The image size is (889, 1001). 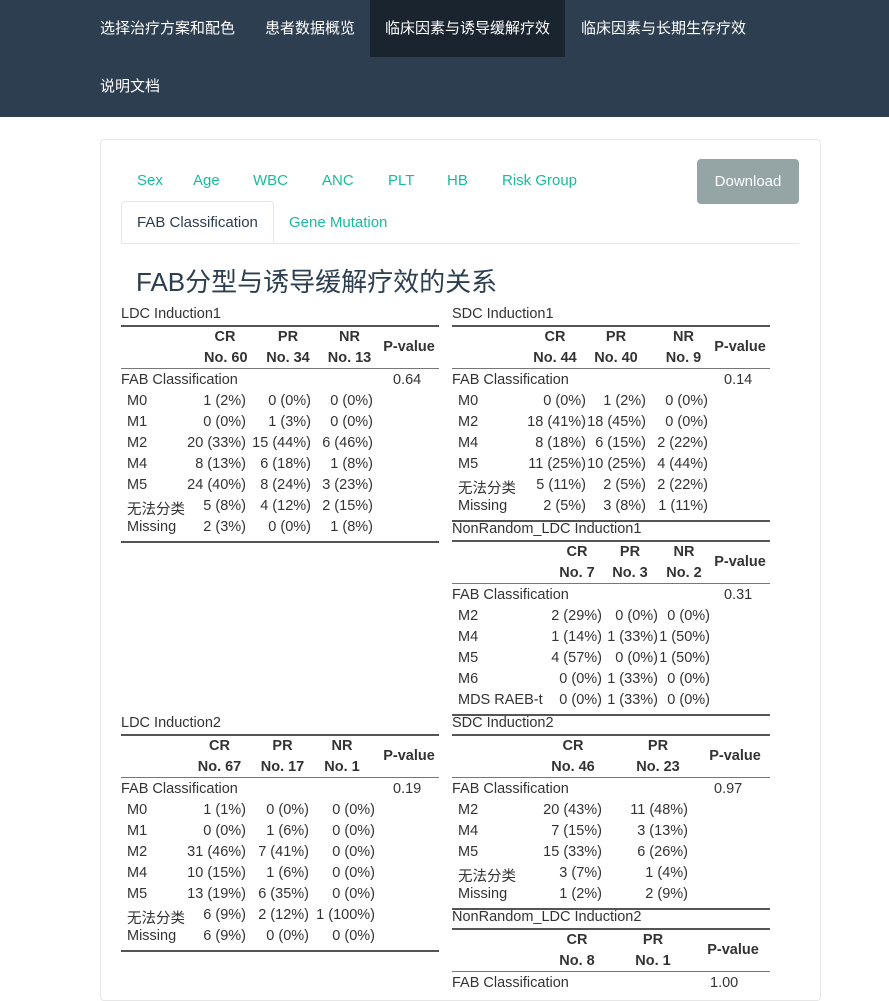 What do you see at coordinates (345, 915) in the screenshot?
I see `table-cell: 1 (100%)` at bounding box center [345, 915].